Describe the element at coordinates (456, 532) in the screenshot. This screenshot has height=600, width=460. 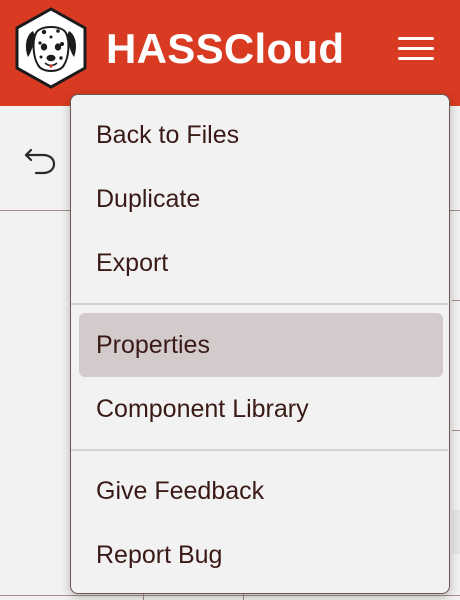
I see `background-panel` at that location.